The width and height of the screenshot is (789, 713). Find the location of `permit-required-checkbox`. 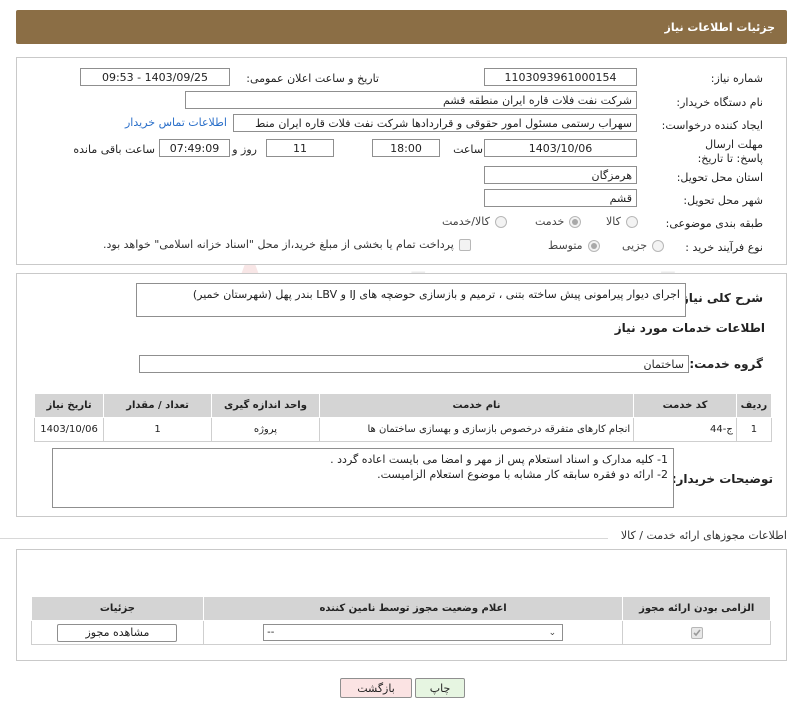

permit-required-checkbox is located at coordinates (696, 633).